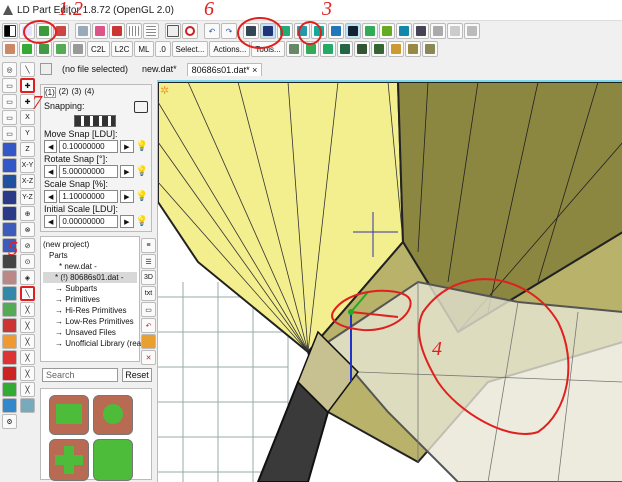 The width and height of the screenshot is (622, 482). What do you see at coordinates (27, 325) in the screenshot?
I see `axis-tool-icon-11: ╳` at bounding box center [27, 325].